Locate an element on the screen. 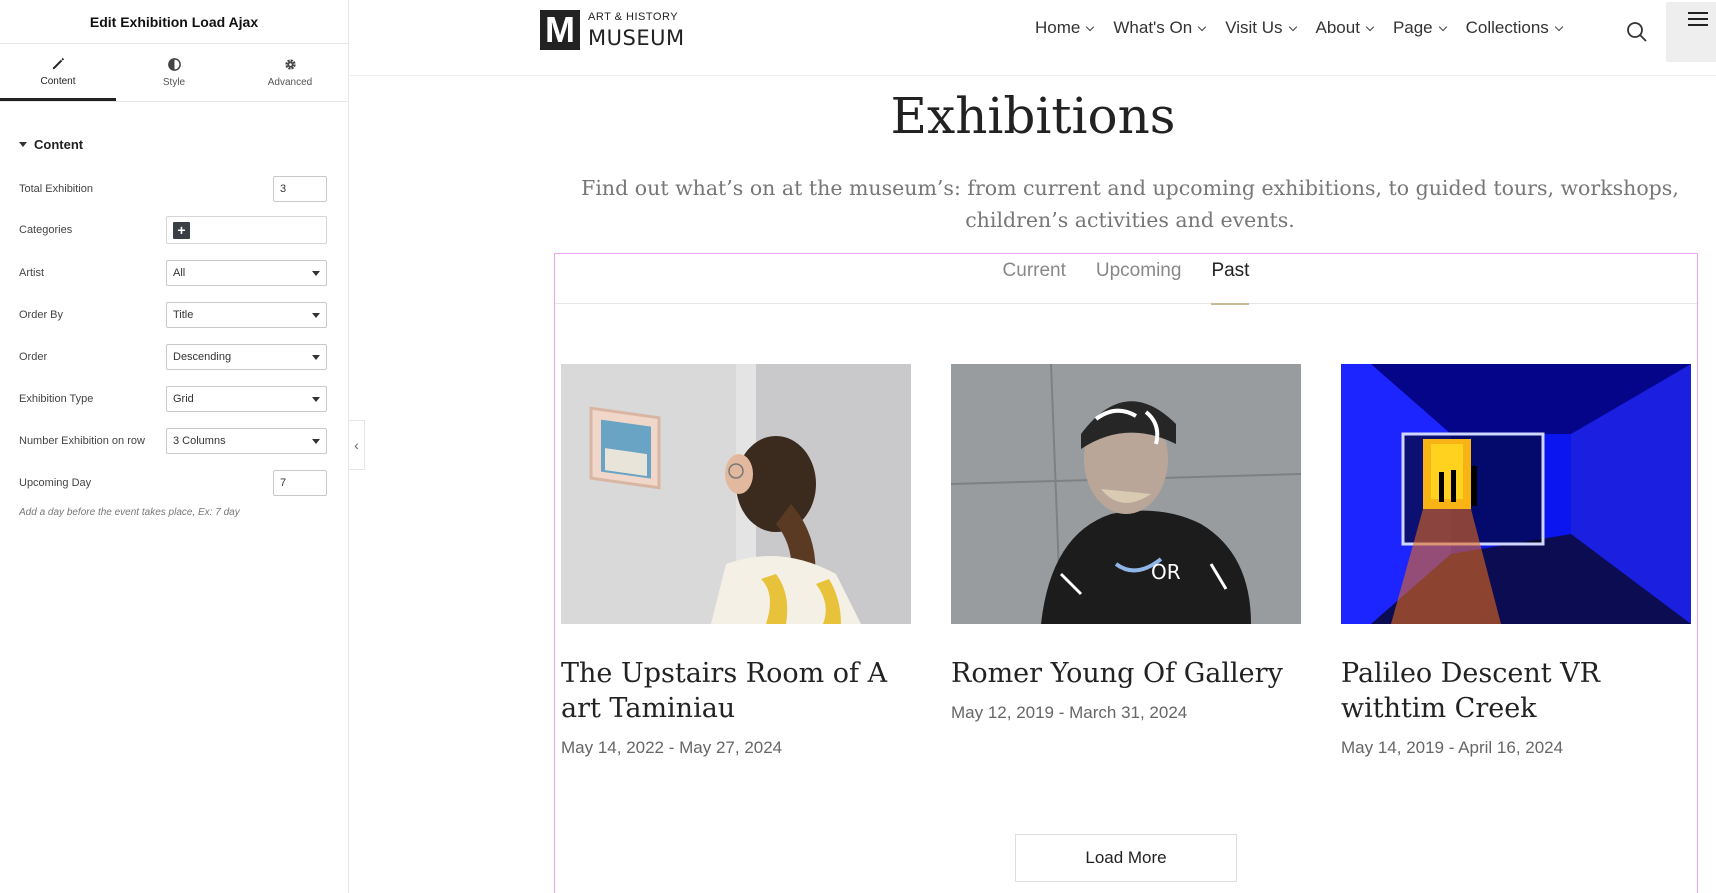 This screenshot has width=1716, height=893. exhibition-date: May 12, 2019 - March 31, 2024 is located at coordinates (1069, 712).